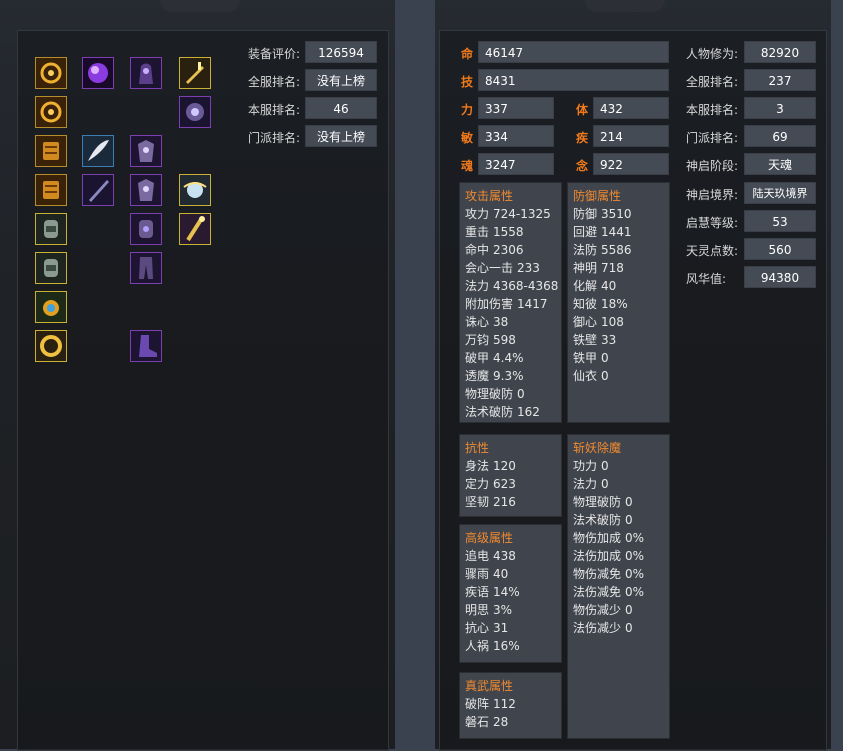 This screenshot has width=843, height=751. Describe the element at coordinates (585, 484) in the screenshot. I see `attr-name: 法力` at that location.